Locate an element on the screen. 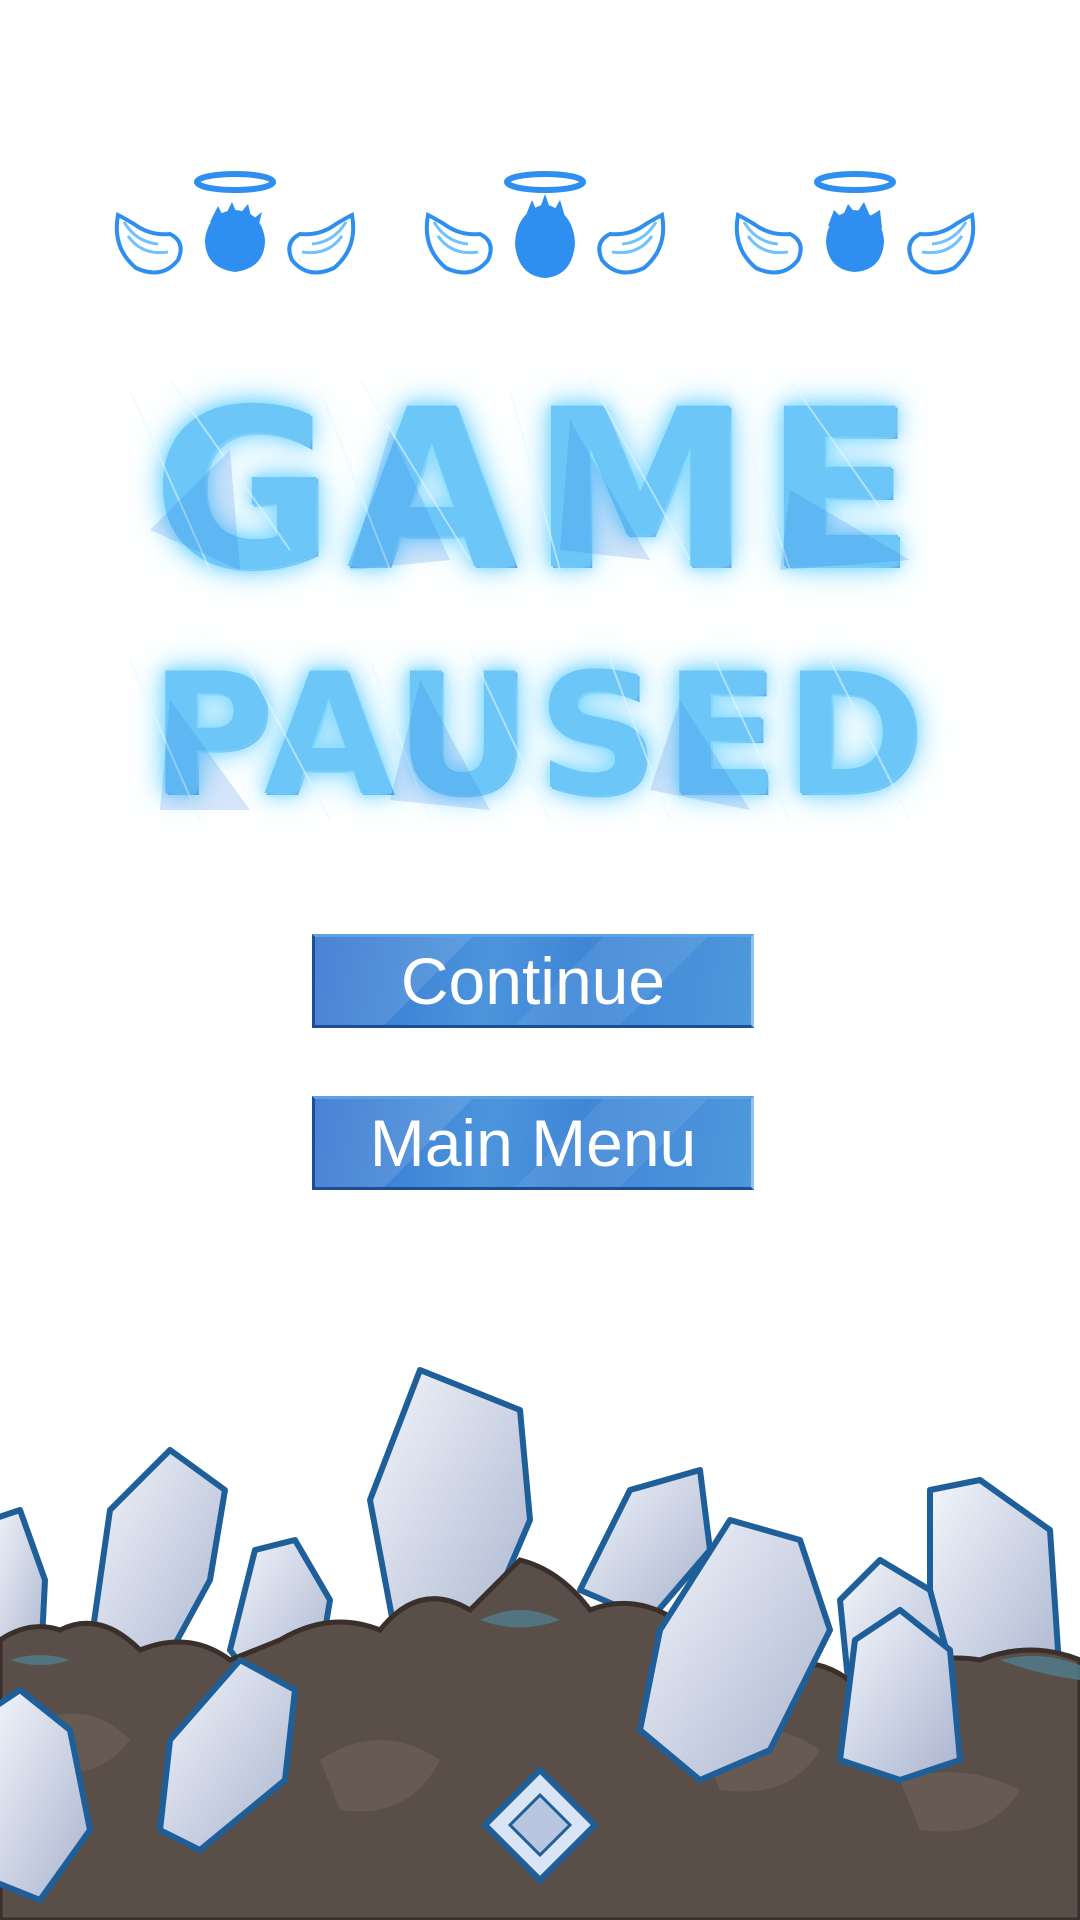  continue-label: Continue is located at coordinates (533, 981).